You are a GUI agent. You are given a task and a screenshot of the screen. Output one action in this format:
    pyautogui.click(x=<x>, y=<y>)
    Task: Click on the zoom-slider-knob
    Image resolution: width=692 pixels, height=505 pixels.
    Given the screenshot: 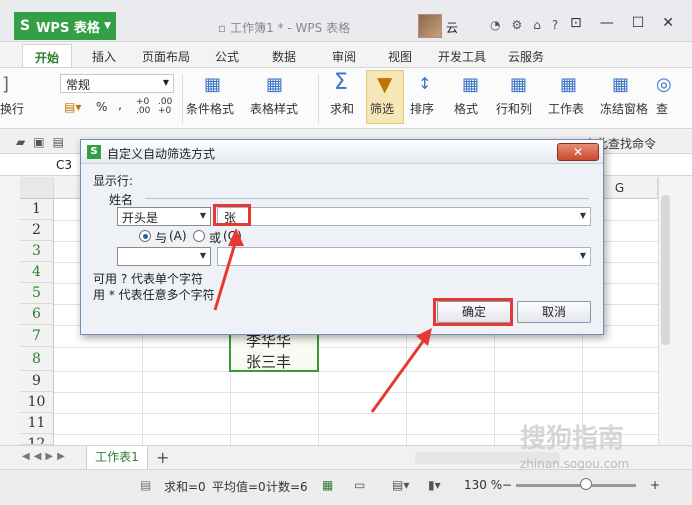 What is the action you would take?
    pyautogui.click(x=586, y=484)
    